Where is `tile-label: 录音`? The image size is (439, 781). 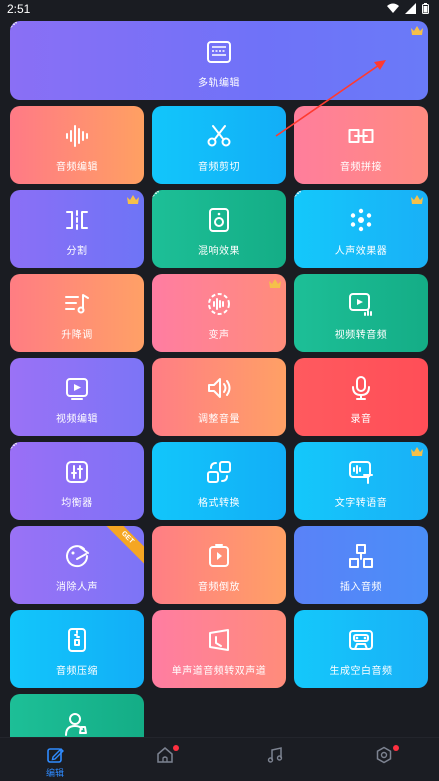 tile-label: 录音 is located at coordinates (361, 419).